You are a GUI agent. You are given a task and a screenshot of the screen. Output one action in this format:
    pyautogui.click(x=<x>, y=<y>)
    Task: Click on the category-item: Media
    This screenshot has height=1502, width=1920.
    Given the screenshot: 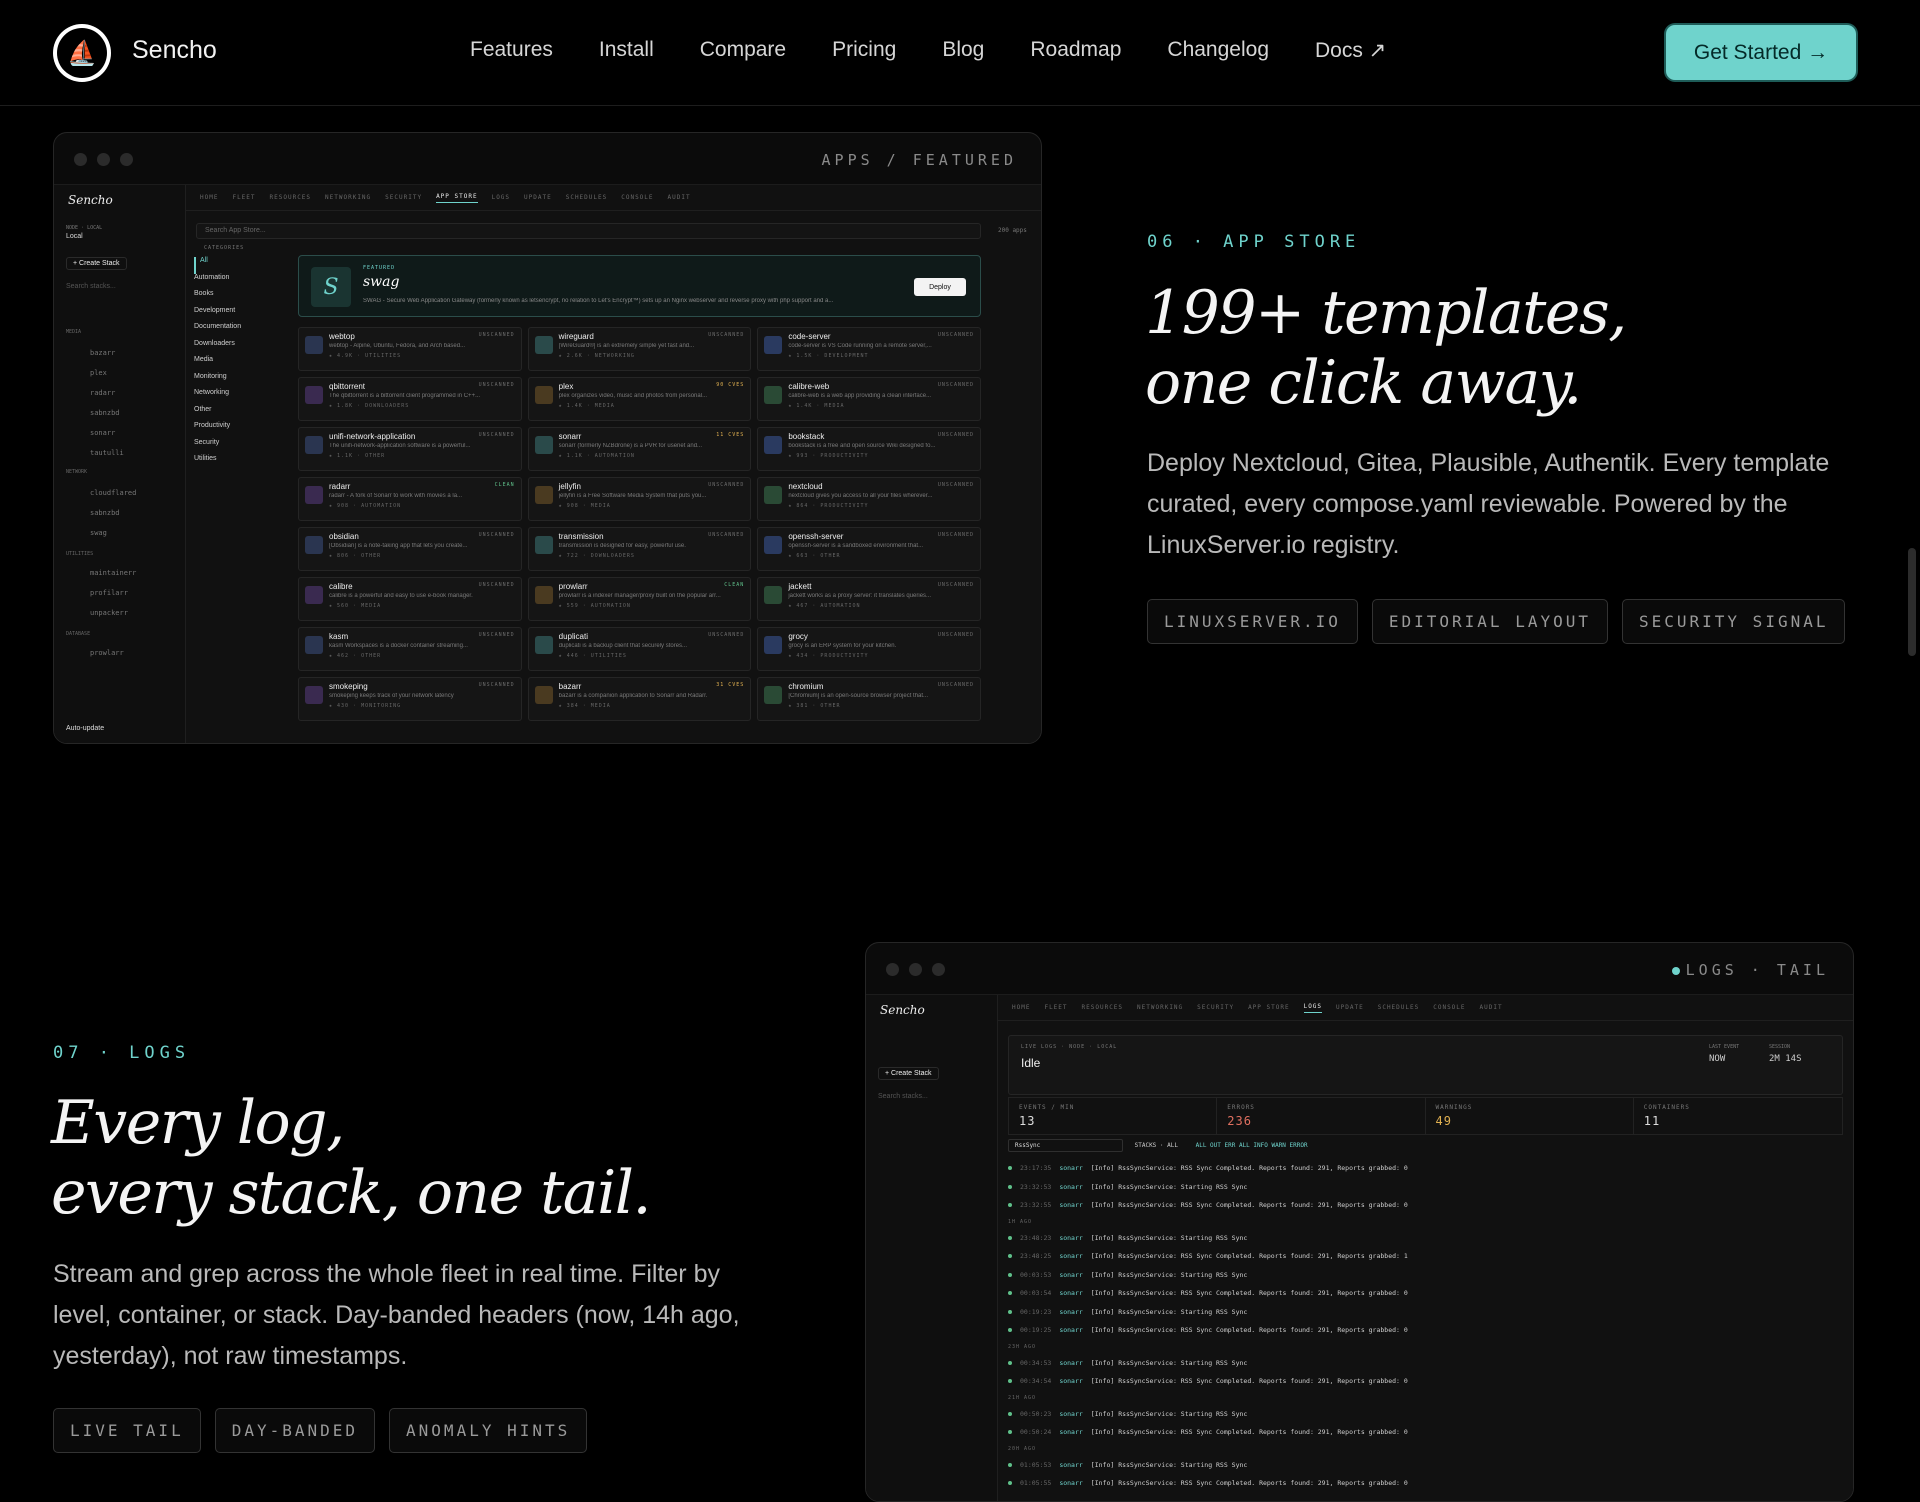 What is the action you would take?
    pyautogui.click(x=236, y=364)
    